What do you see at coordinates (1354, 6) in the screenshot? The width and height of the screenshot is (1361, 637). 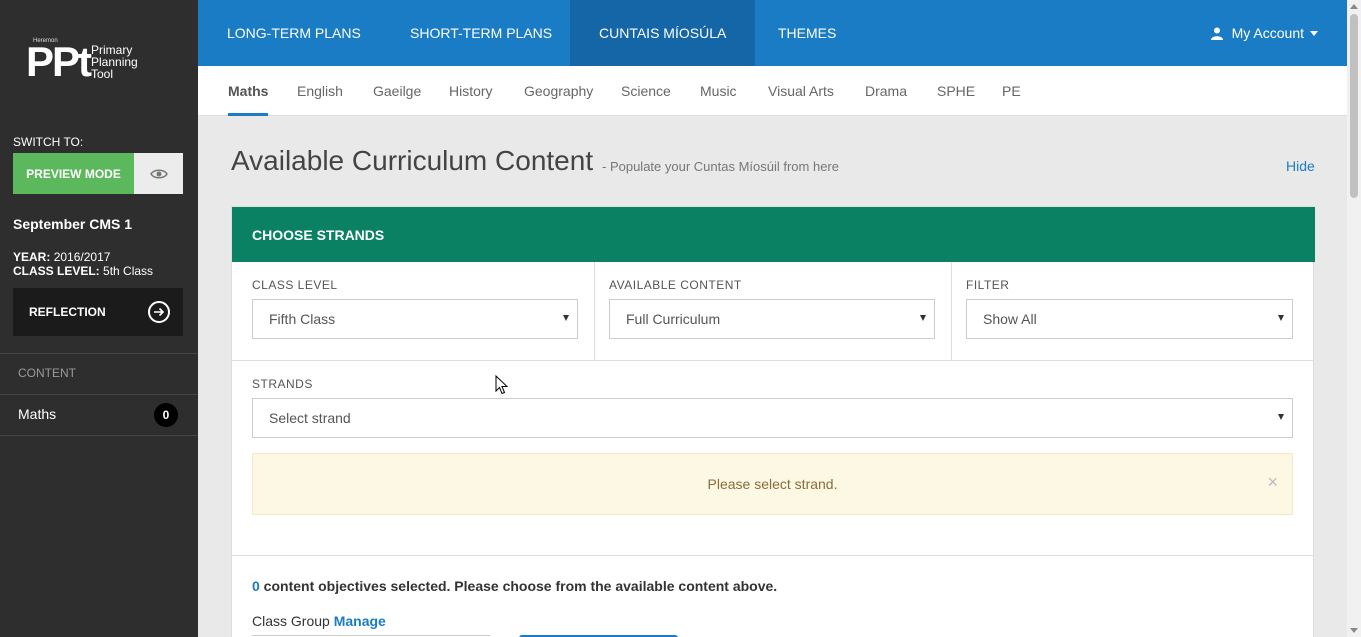 I see `scroll-up-arrow-icon` at bounding box center [1354, 6].